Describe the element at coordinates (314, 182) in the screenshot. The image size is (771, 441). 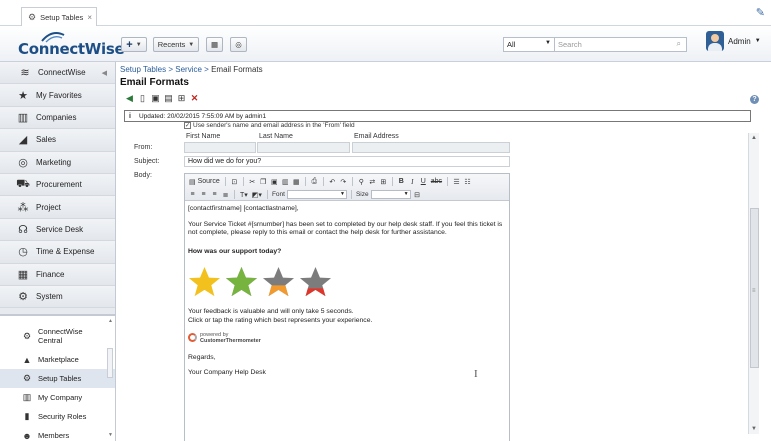
I see `print-icon: ⎙` at that location.